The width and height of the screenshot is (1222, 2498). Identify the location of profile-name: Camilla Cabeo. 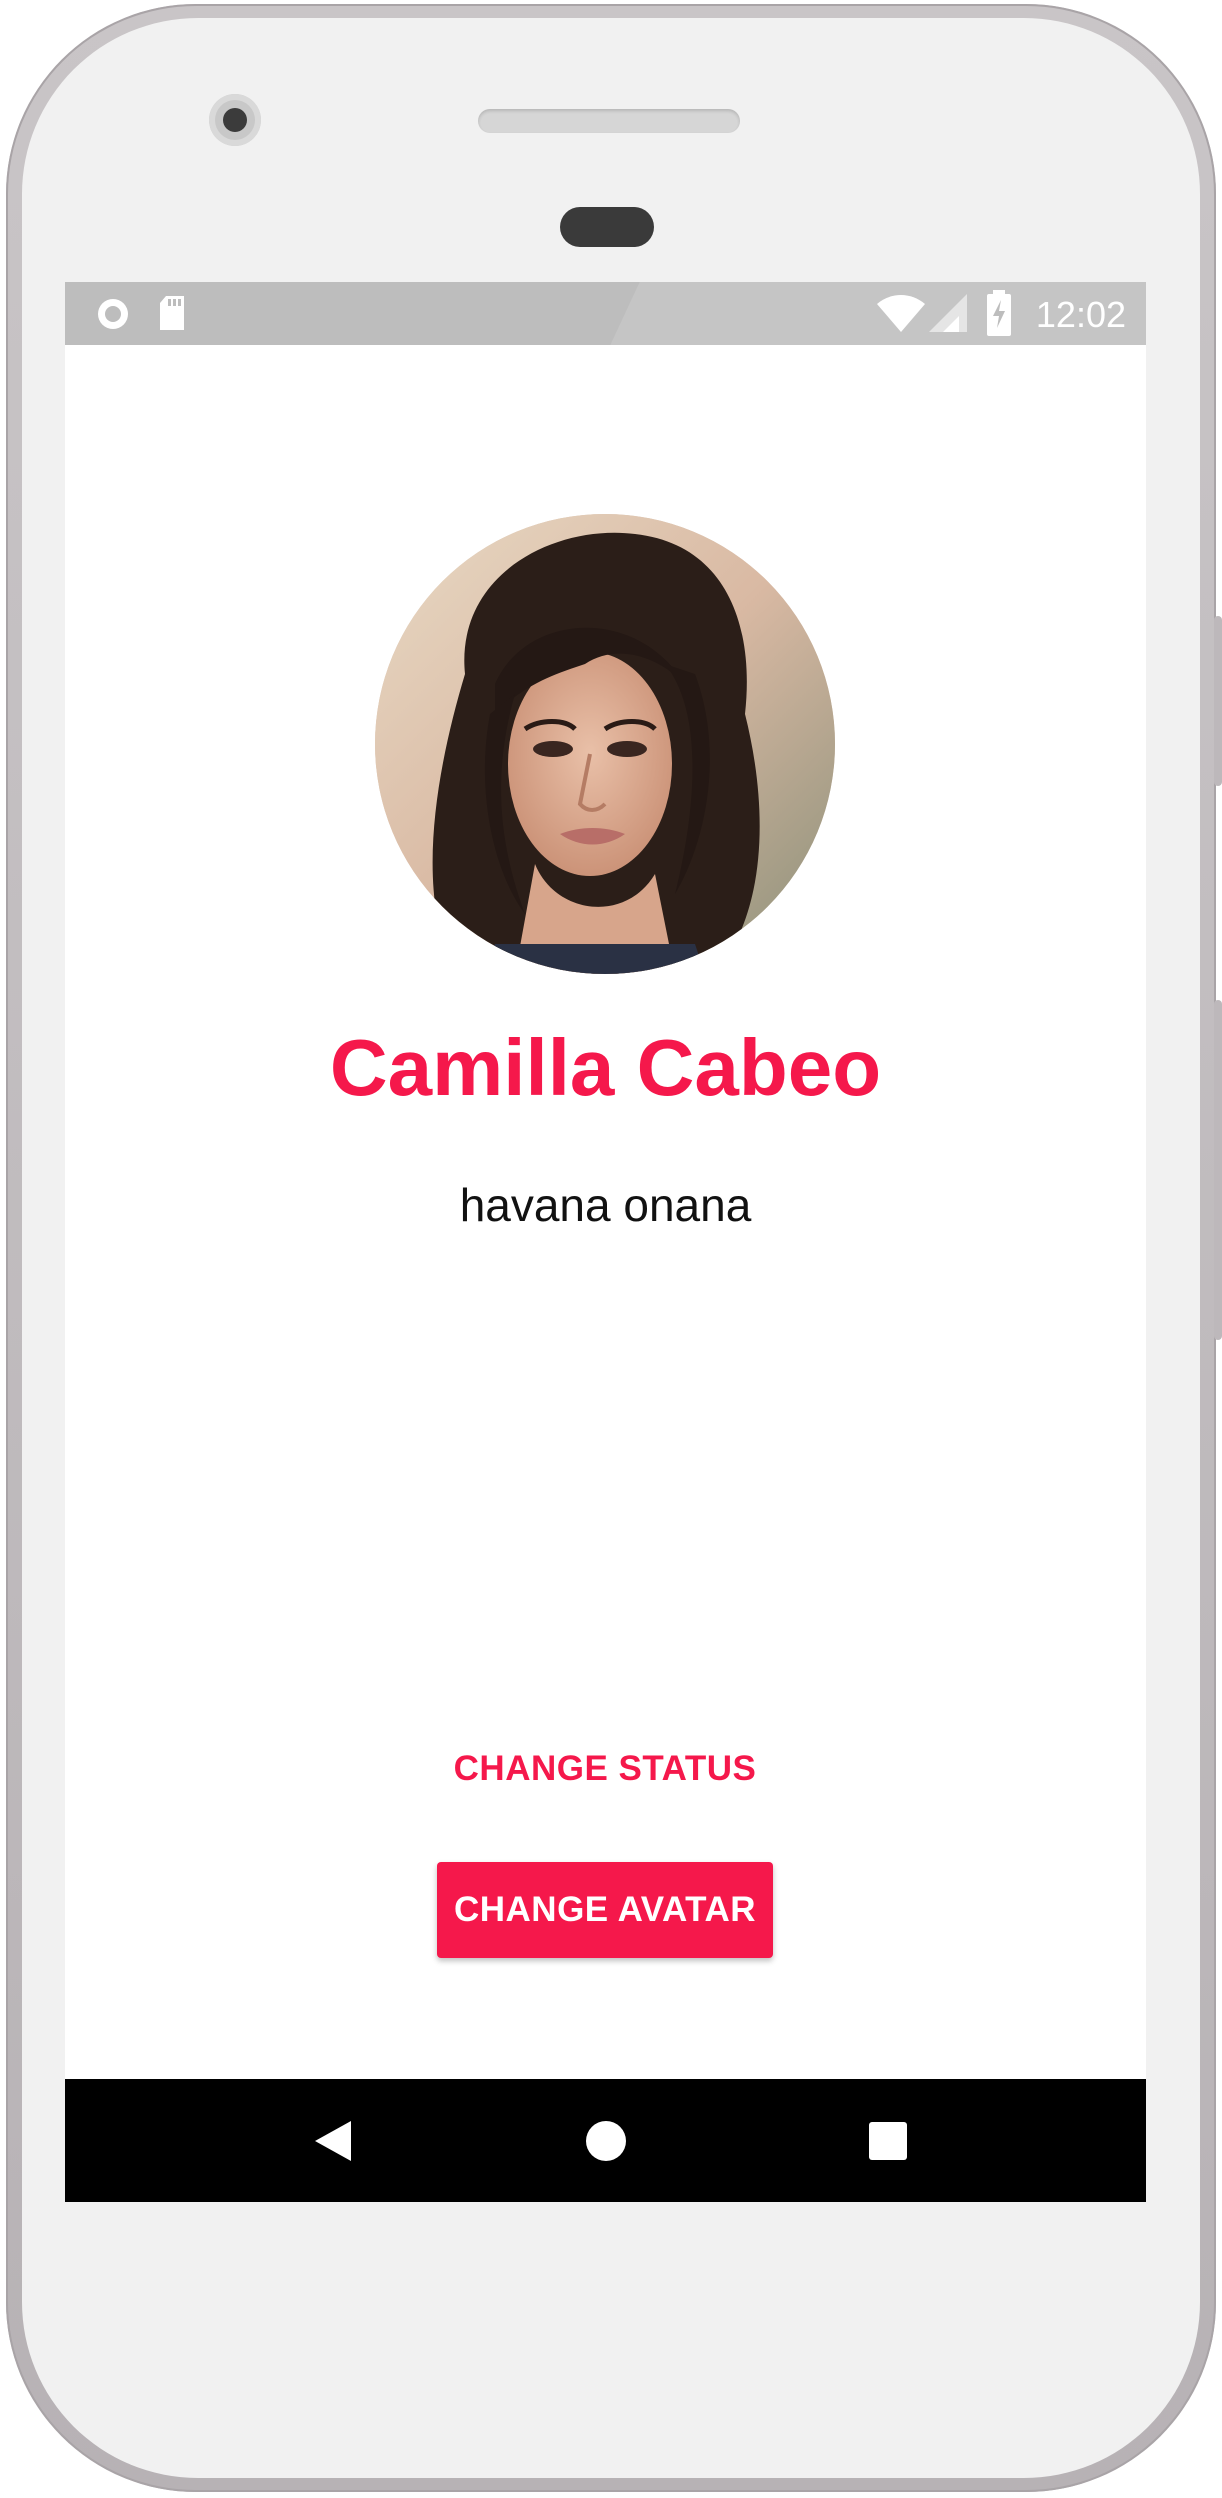
(605, 1067).